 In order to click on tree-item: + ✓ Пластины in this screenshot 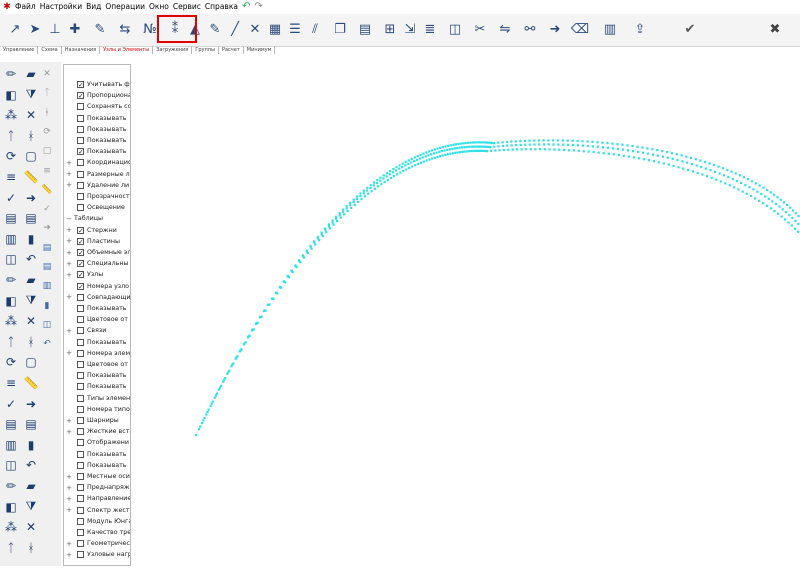, I will do `click(97, 241)`.